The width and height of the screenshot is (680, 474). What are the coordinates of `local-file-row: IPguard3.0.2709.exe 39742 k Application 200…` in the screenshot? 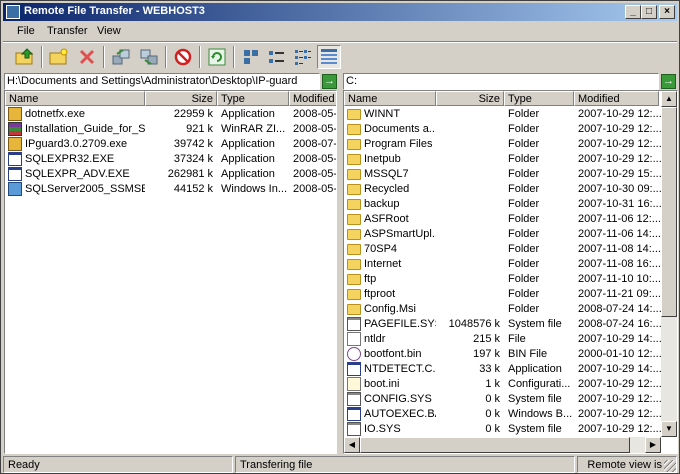 It's located at (171, 144).